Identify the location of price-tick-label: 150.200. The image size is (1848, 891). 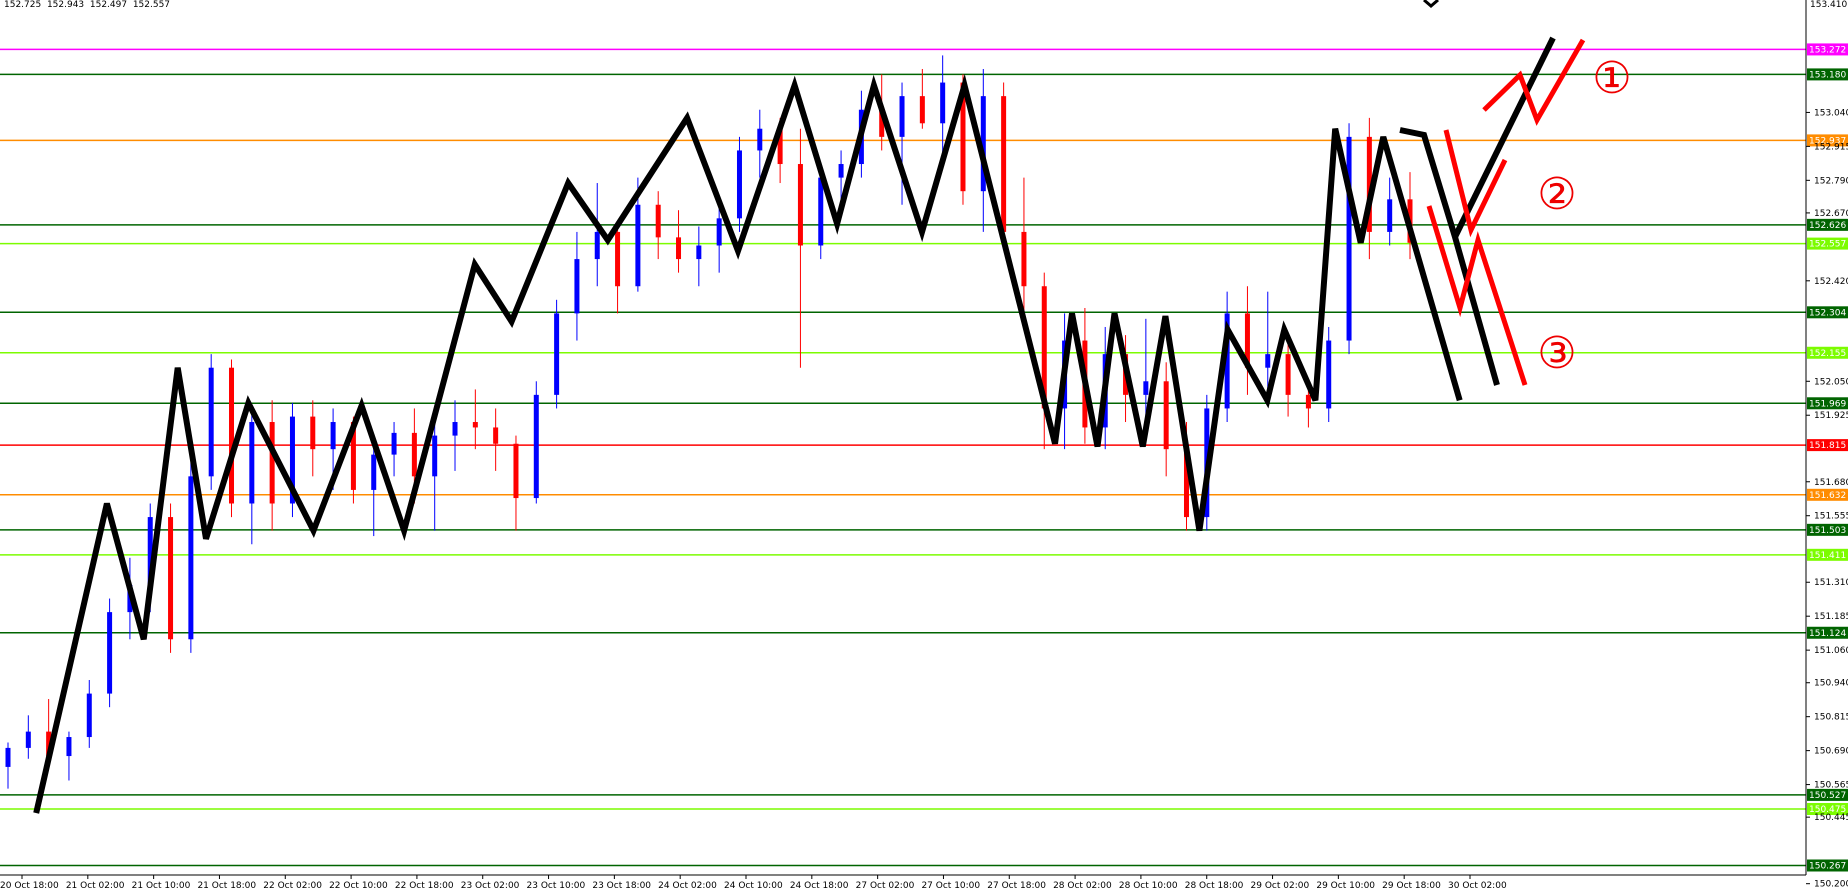
(1831, 885).